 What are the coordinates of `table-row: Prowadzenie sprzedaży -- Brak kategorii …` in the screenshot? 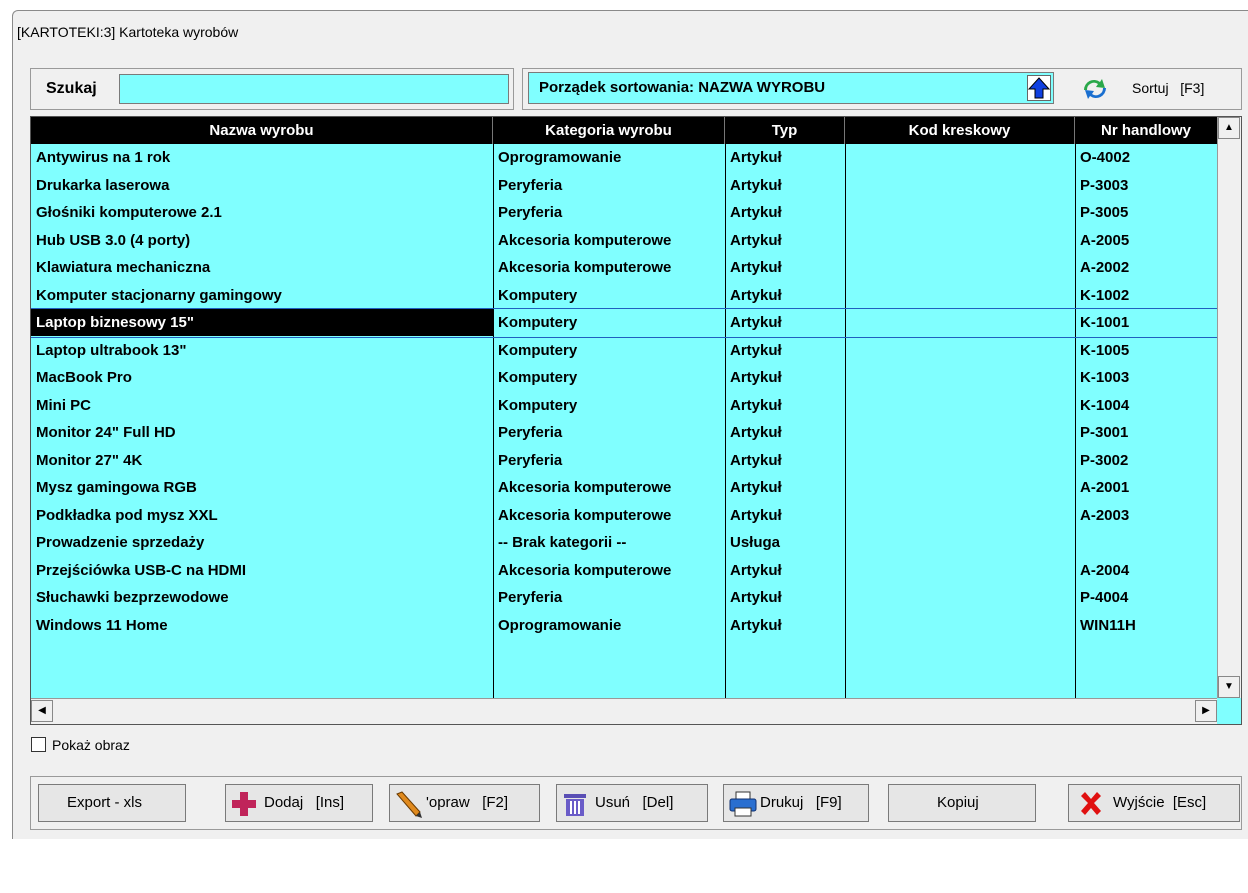 It's located at (624, 543).